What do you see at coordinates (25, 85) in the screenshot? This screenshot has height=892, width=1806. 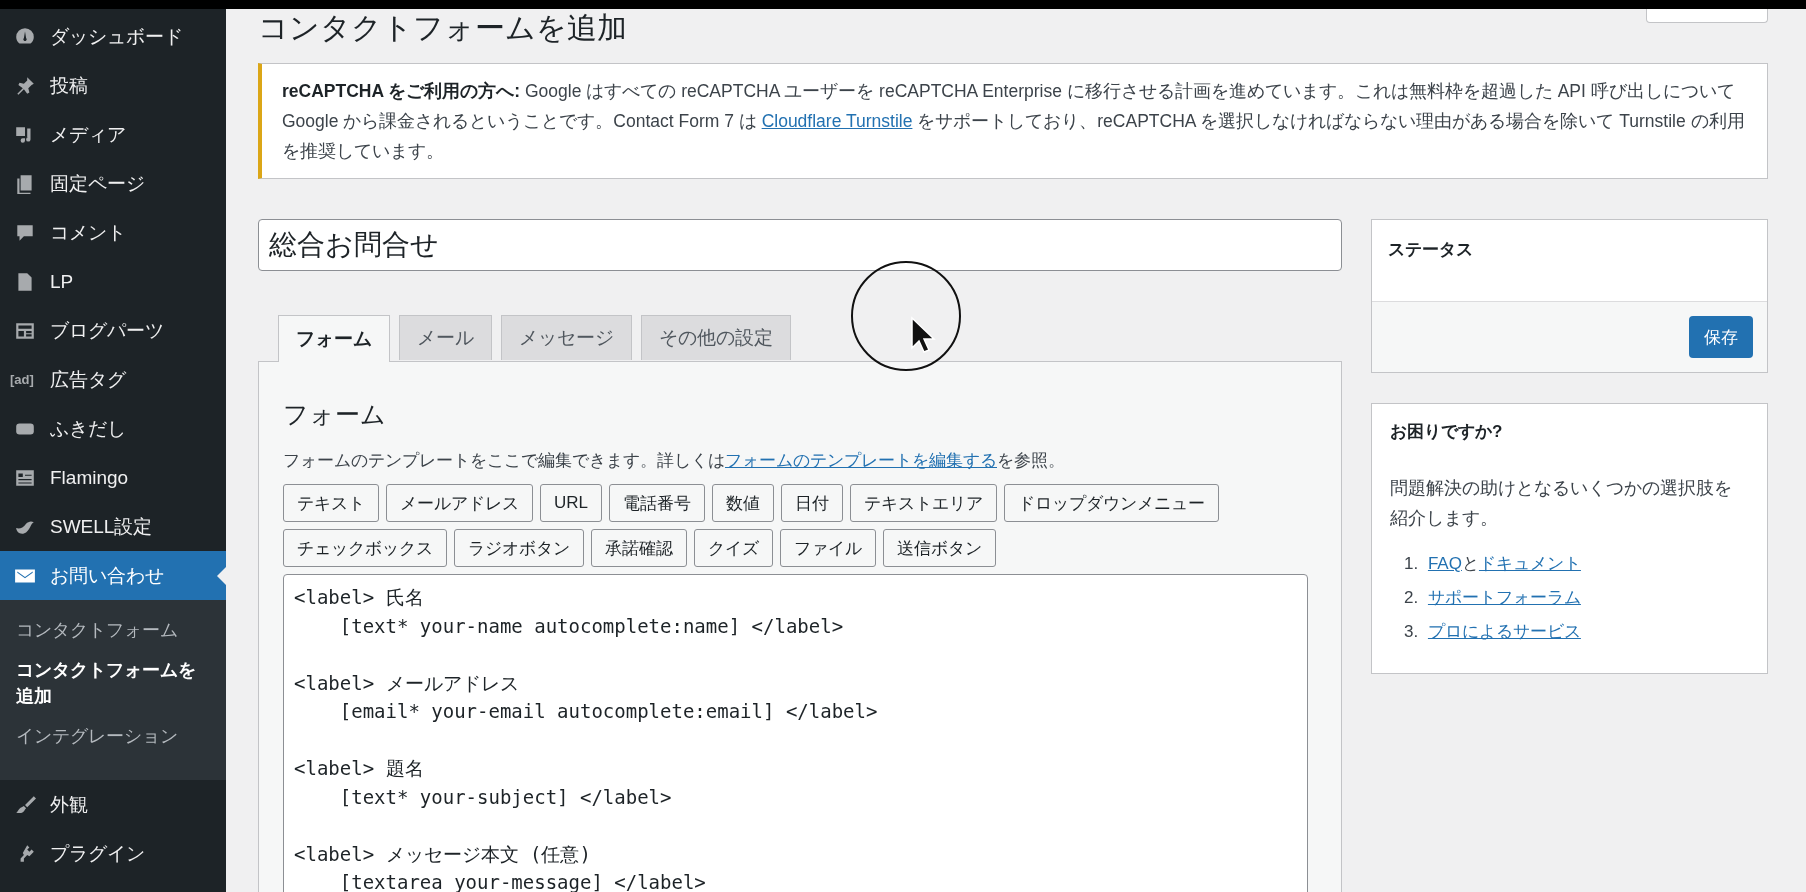 I see `pin-icon` at bounding box center [25, 85].